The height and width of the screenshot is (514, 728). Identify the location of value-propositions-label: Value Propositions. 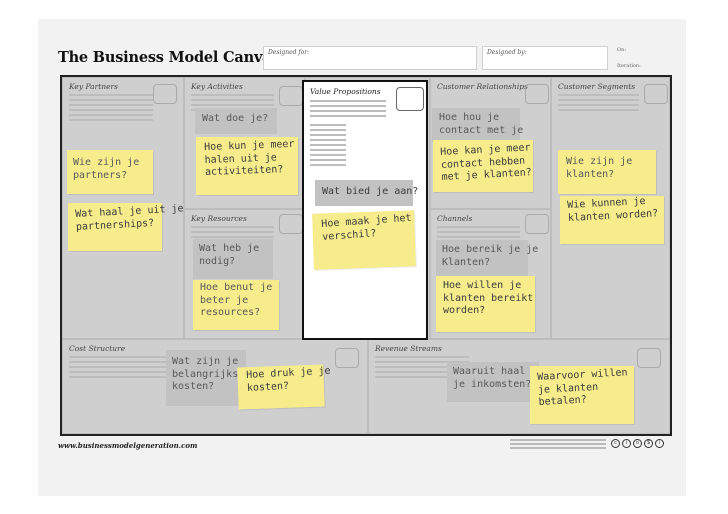
(345, 91).